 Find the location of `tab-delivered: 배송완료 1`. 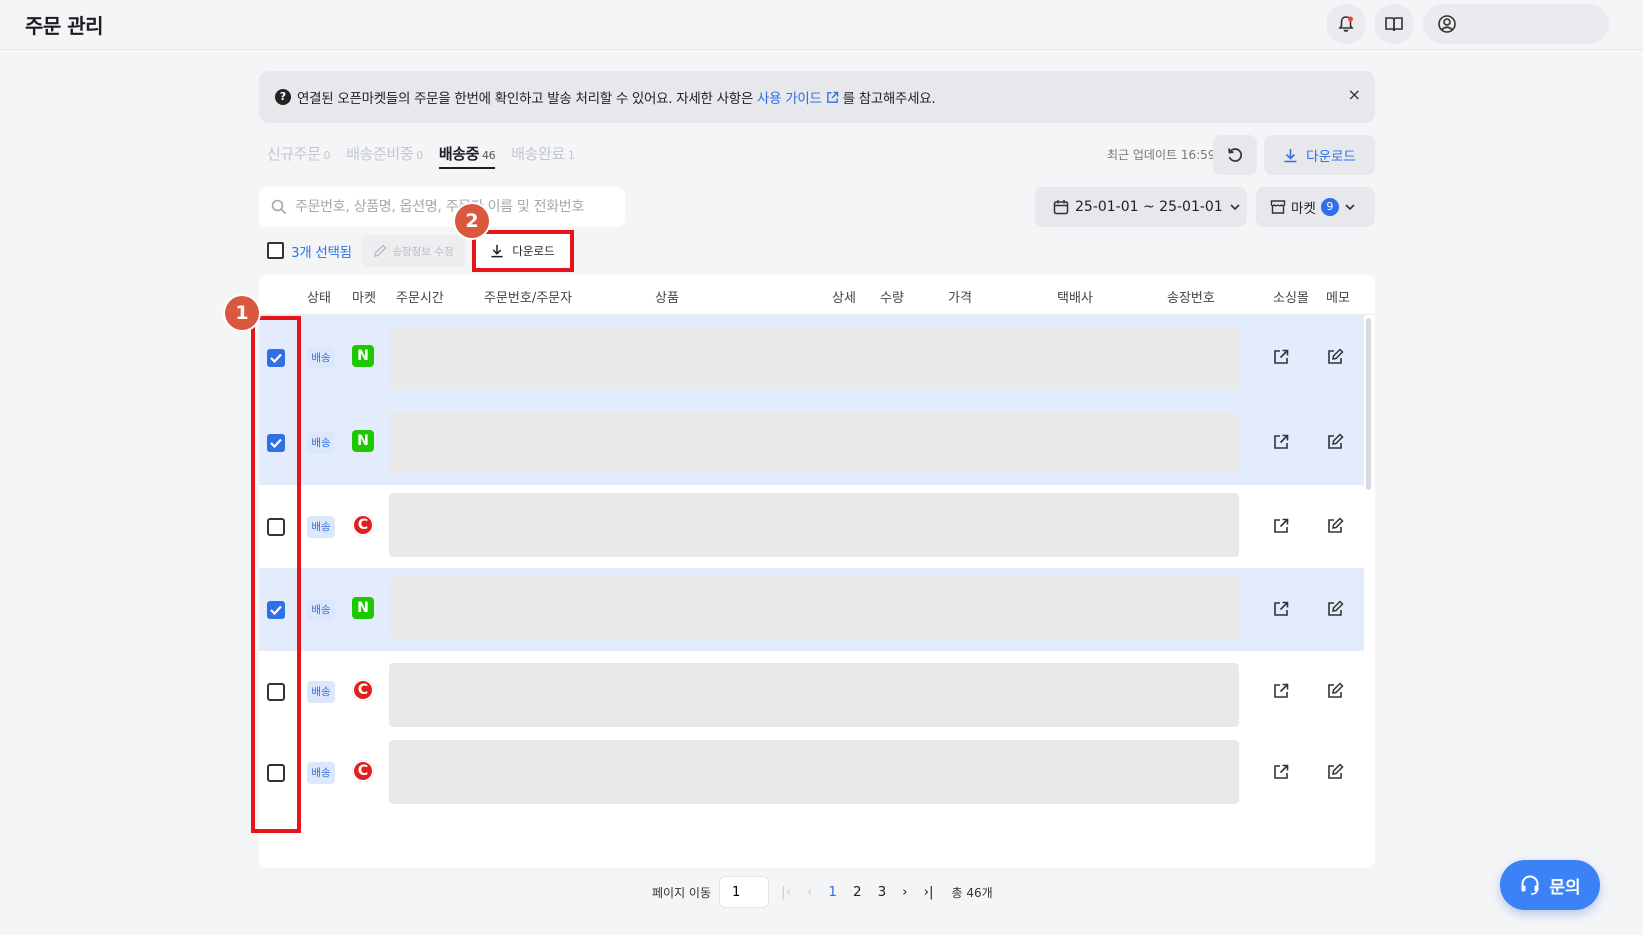

tab-delivered: 배송완료 1 is located at coordinates (543, 153).